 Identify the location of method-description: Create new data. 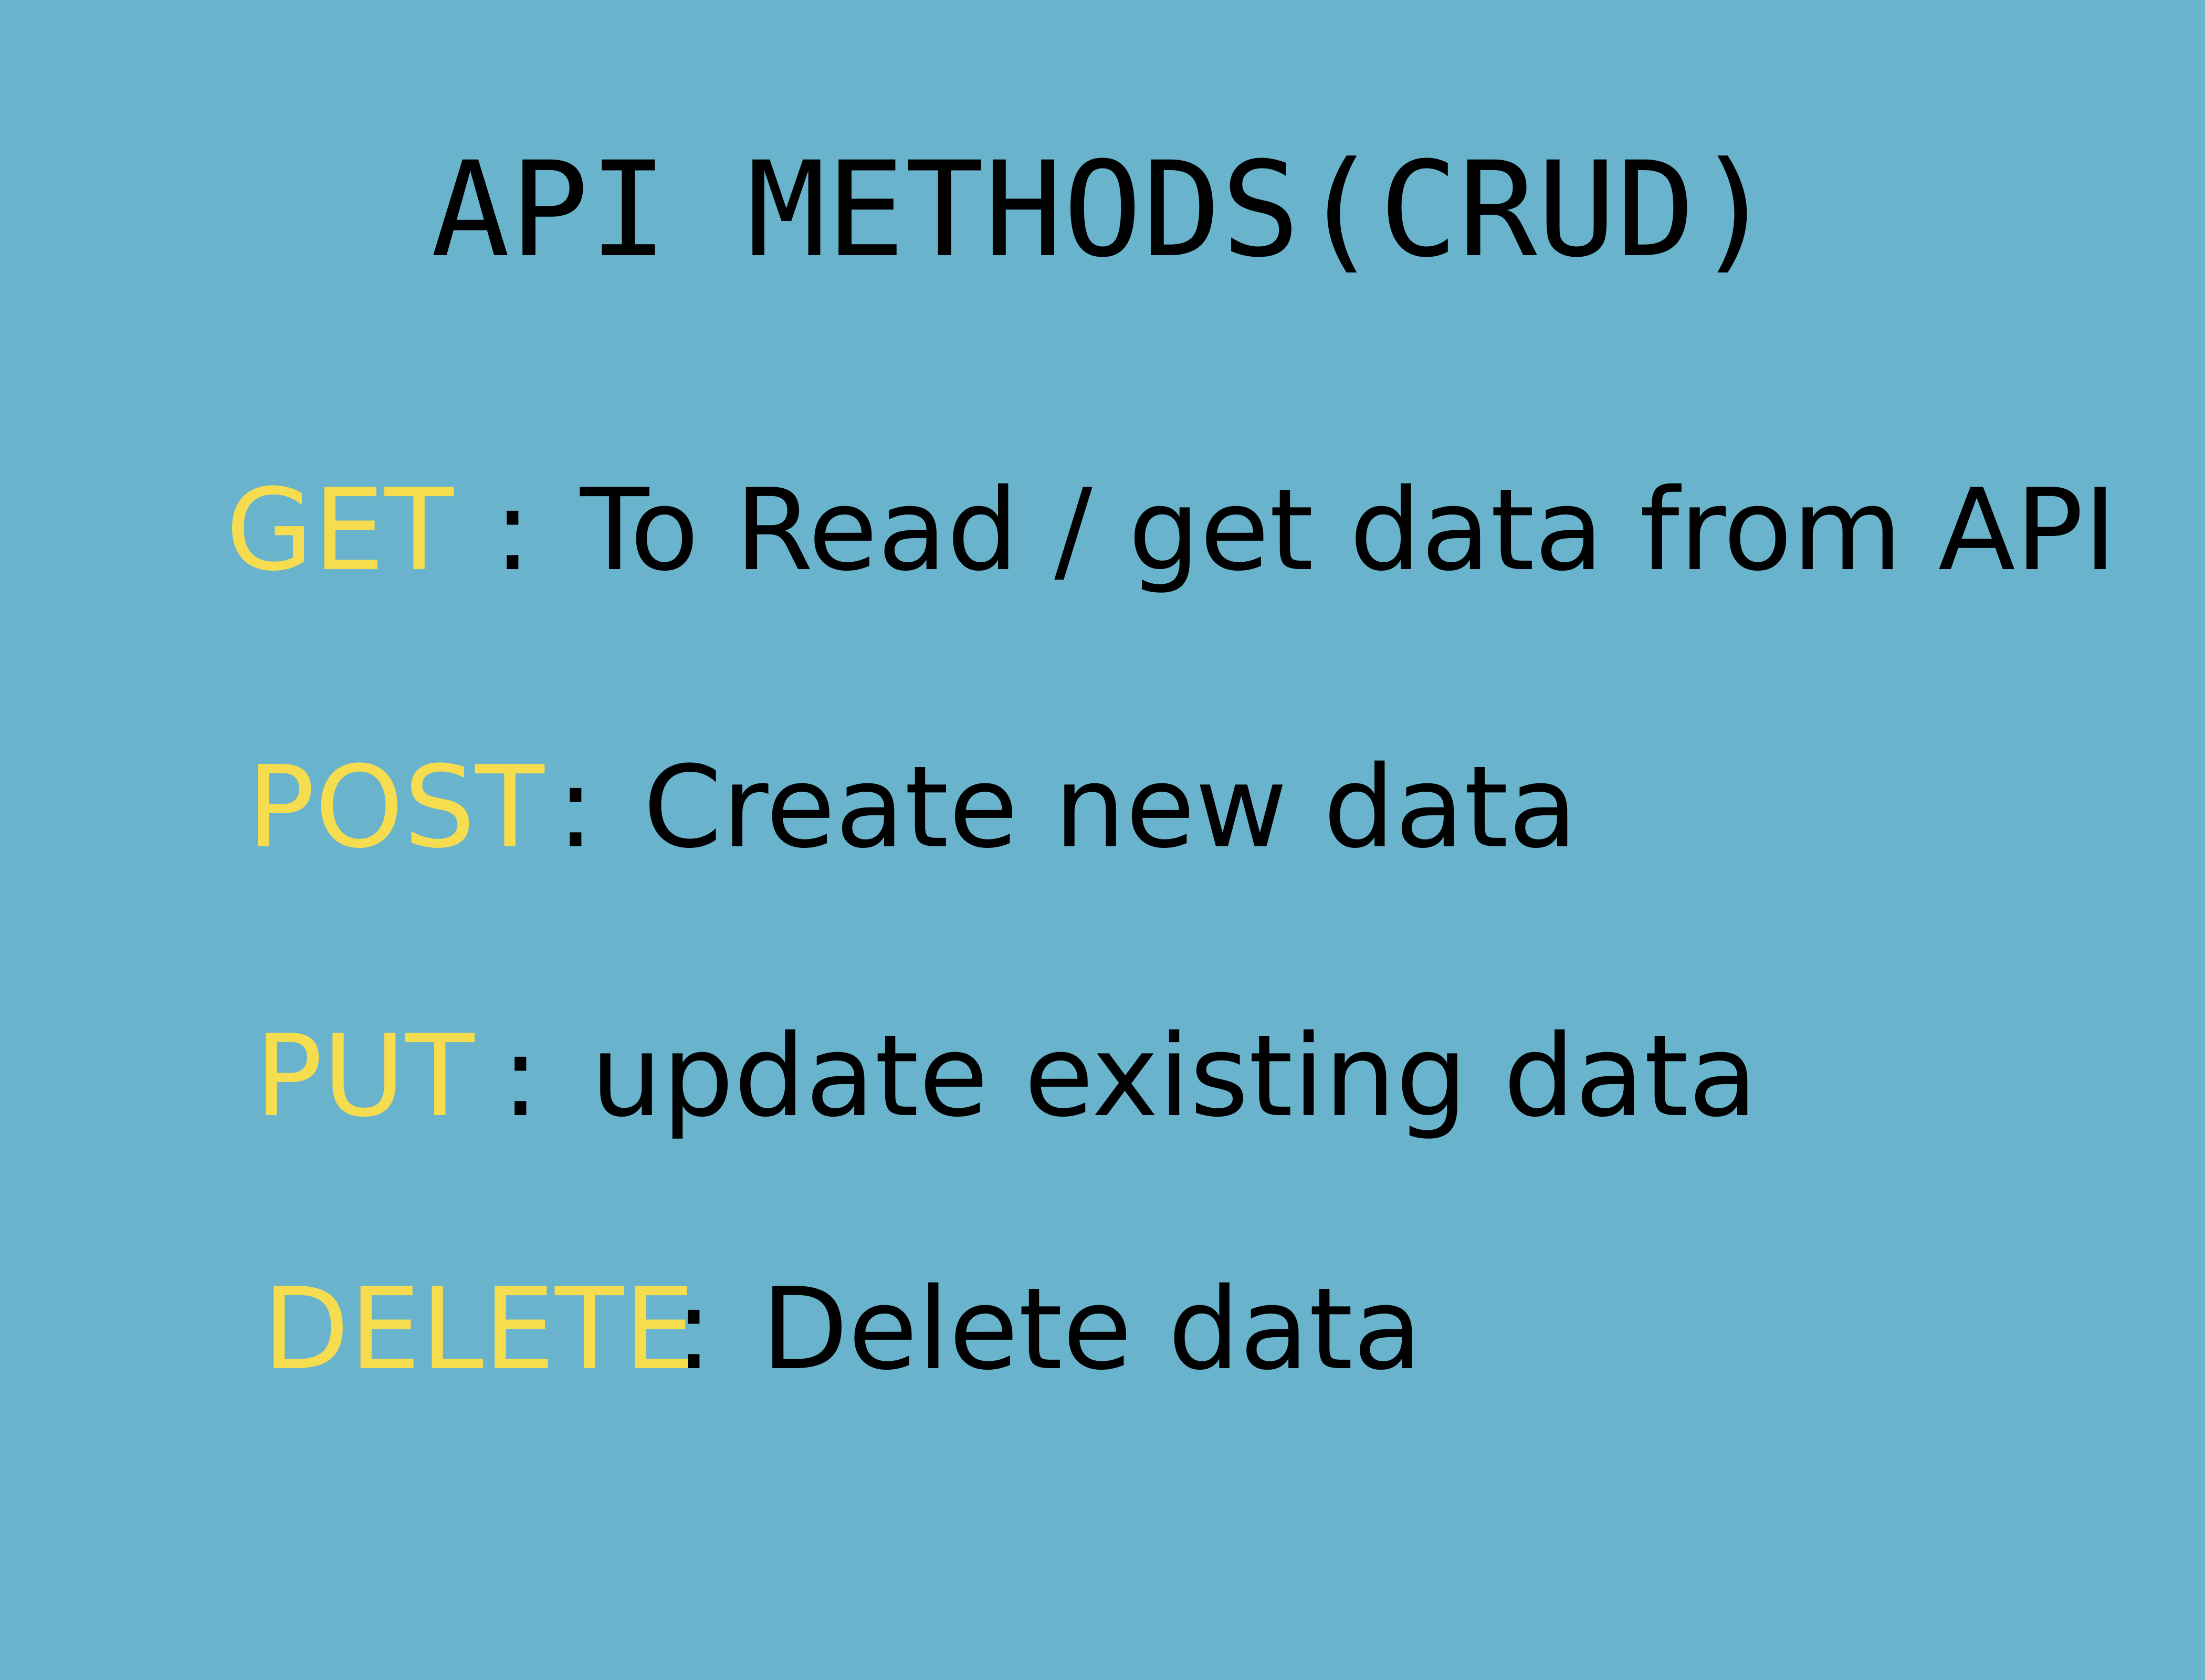
(1110, 807).